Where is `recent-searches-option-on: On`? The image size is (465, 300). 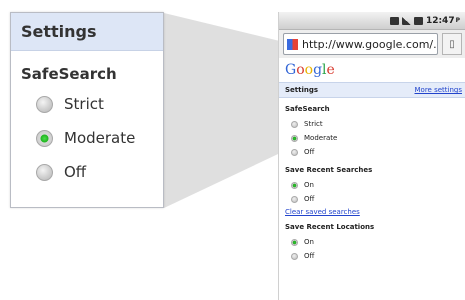
recent-searches-option-on: On is located at coordinates (378, 185).